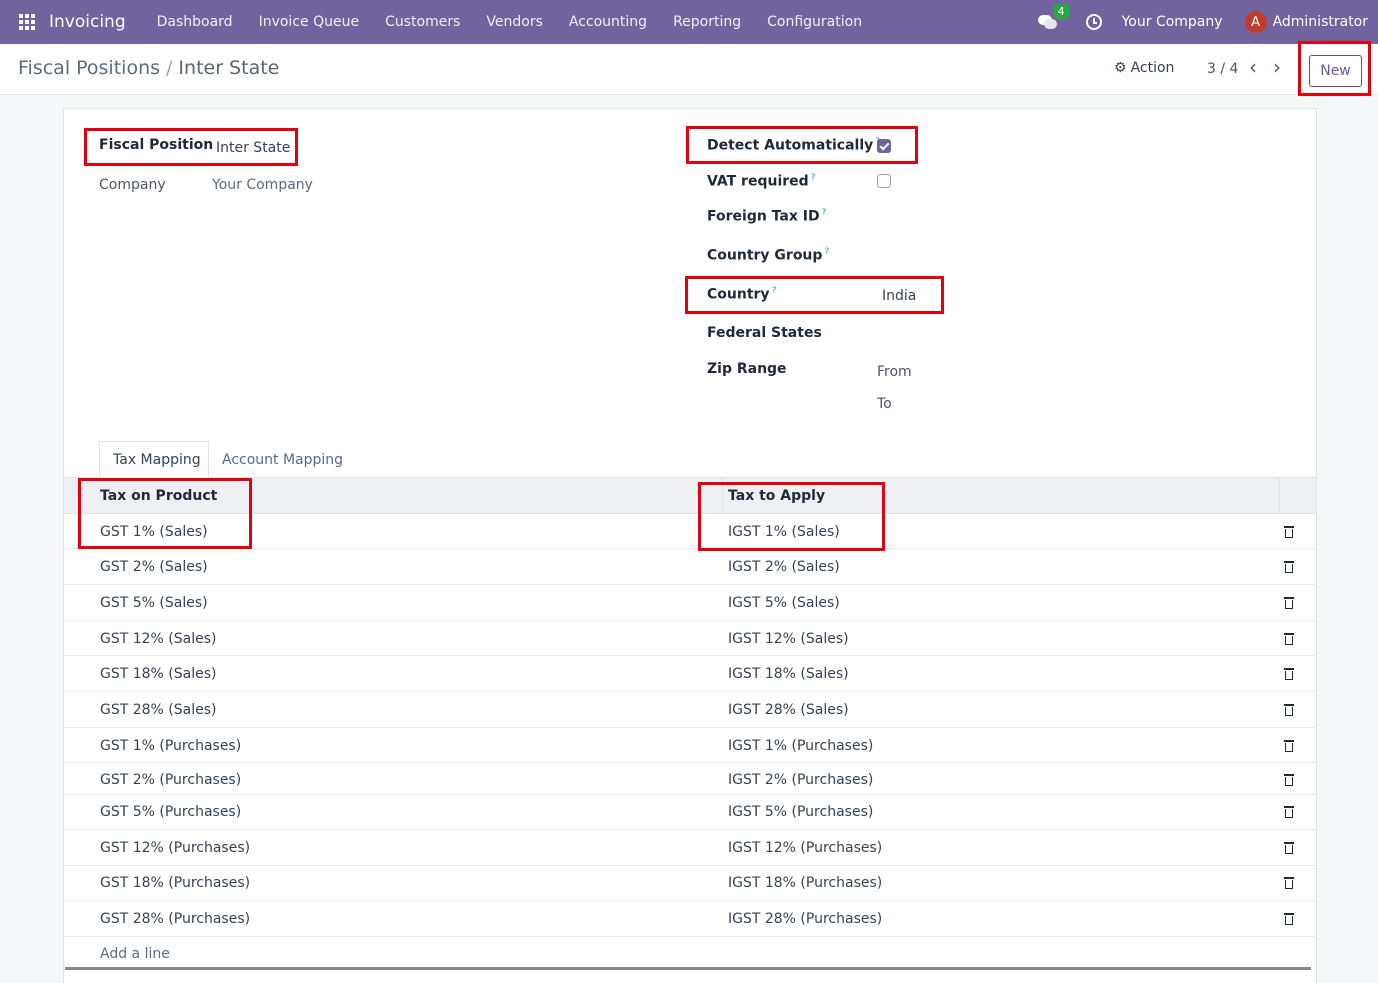 This screenshot has height=983, width=1378. I want to click on chat-icon: 4, so click(1053, 17).